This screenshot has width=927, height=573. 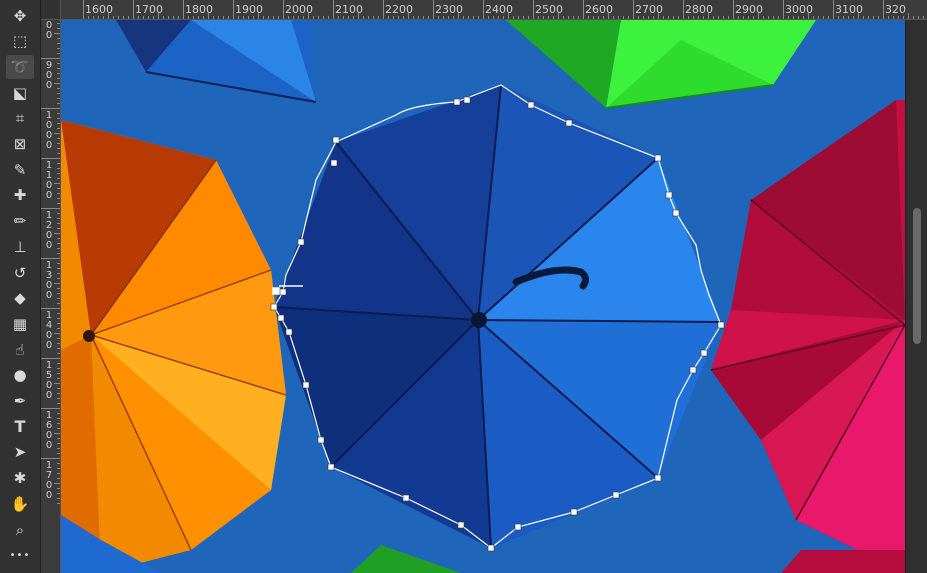 I want to click on frame-icon: ⊠, so click(x=20, y=144).